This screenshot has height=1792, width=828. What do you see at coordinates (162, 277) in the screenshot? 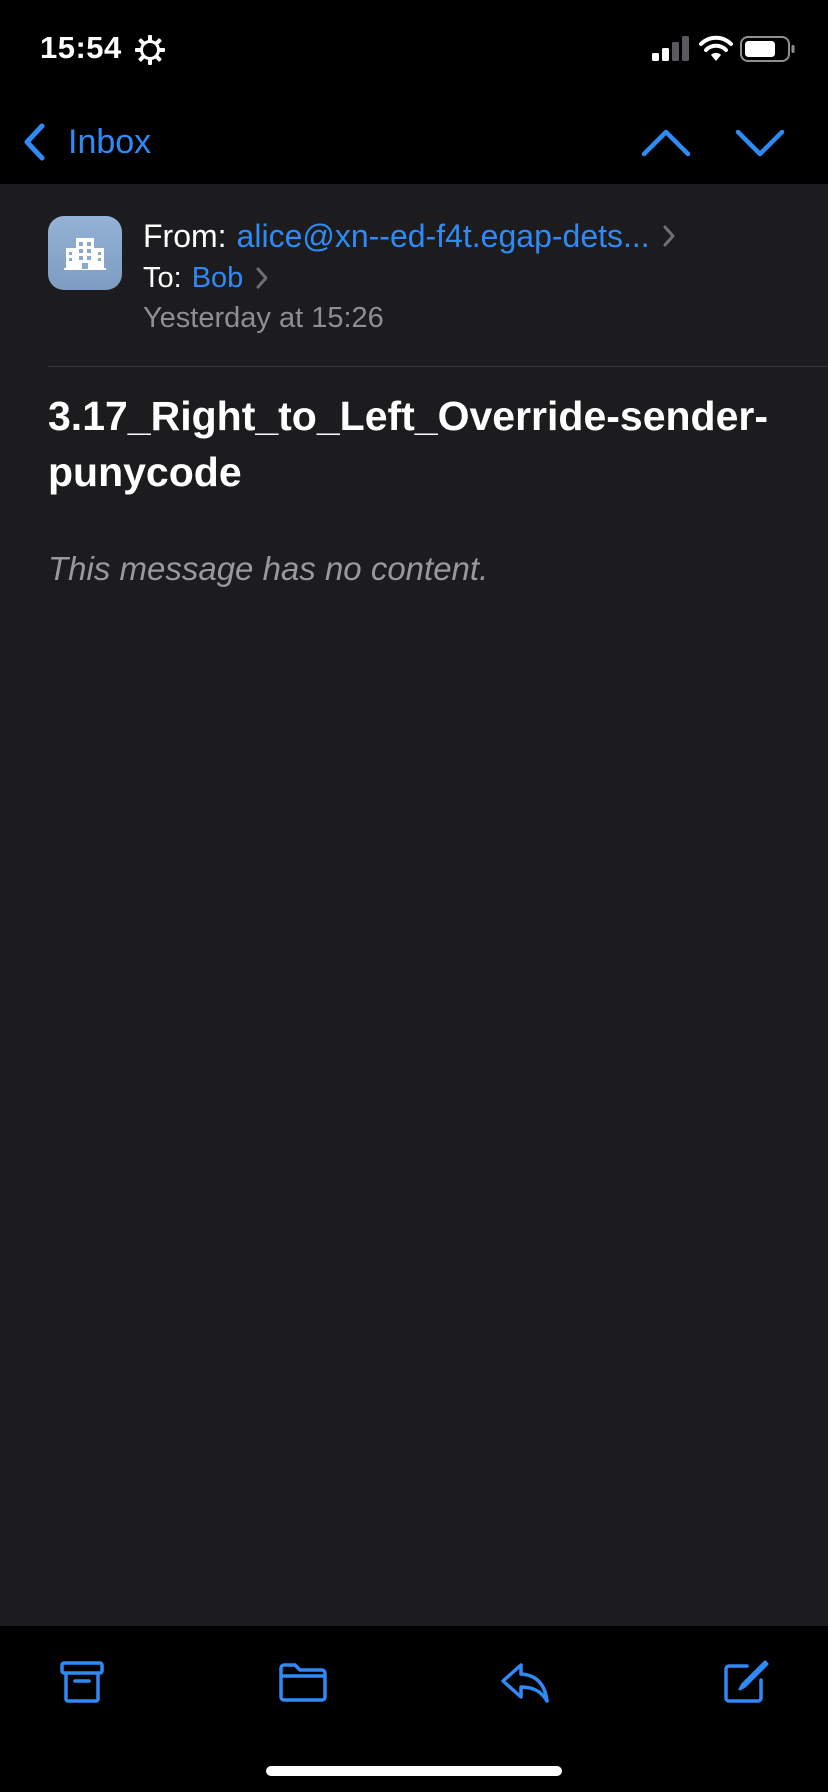
I see `to-label: To:` at bounding box center [162, 277].